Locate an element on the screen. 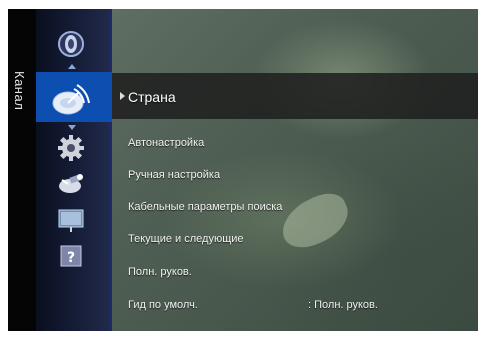 The image size is (486, 340). category-strip: Канал is located at coordinates (22, 170).